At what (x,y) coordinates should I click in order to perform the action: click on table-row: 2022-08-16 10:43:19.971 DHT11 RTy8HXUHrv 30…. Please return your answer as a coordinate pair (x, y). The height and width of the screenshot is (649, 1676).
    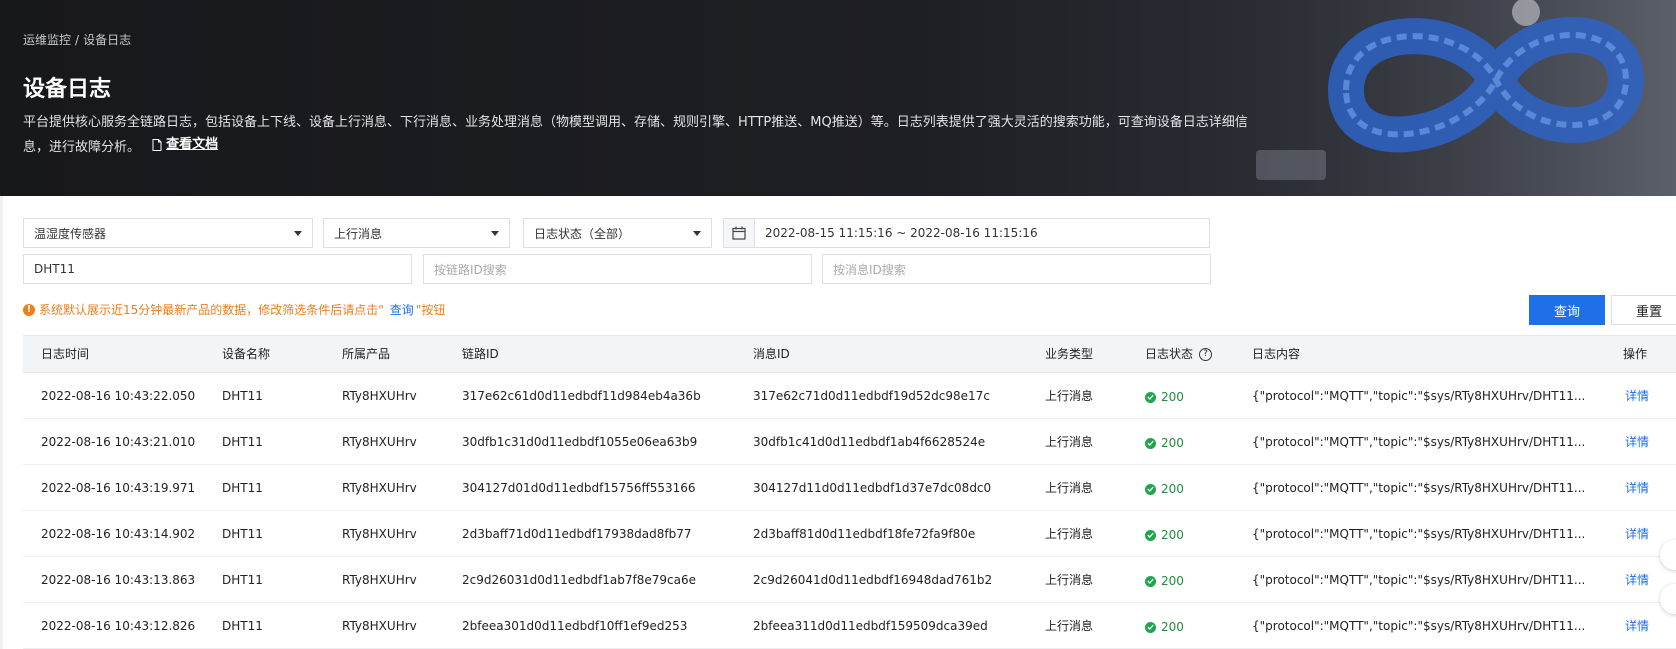
    Looking at the image, I should click on (849, 488).